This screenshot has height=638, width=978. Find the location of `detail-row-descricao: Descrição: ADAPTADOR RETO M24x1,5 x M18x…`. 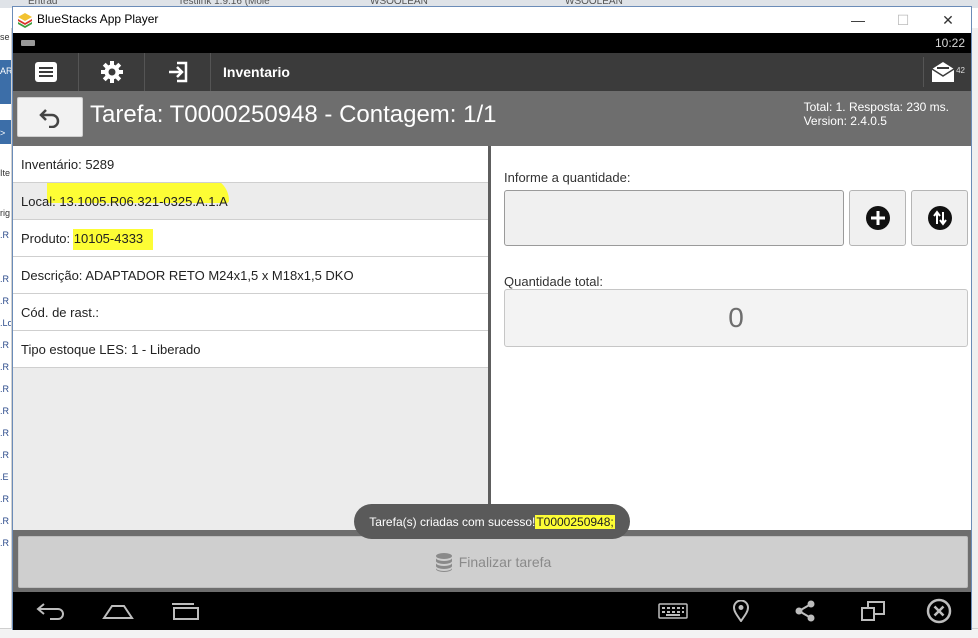

detail-row-descricao: Descrição: ADAPTADOR RETO M24x1,5 x M18x… is located at coordinates (250, 275).